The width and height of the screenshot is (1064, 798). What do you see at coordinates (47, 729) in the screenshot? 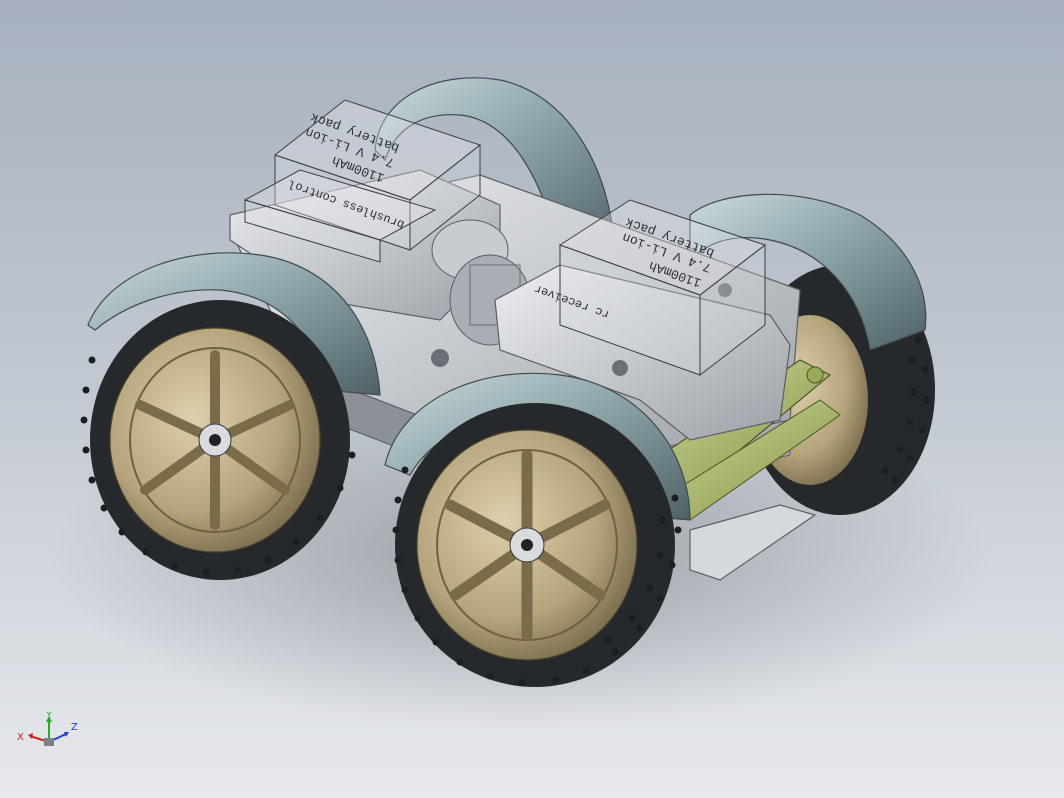
I see `coordinate-triad: X Y Z` at bounding box center [47, 729].